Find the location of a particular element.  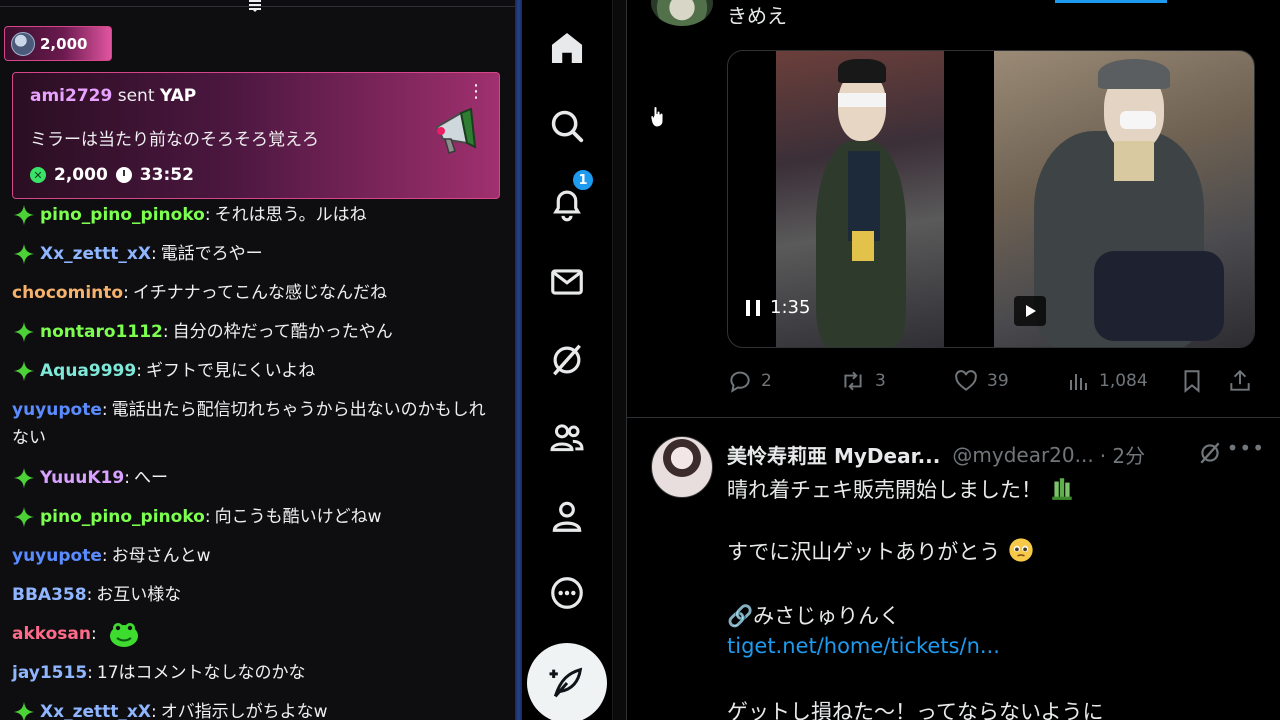

post-text-line-4: ゲットし損ねた～！ってならないように is located at coordinates (915, 710).